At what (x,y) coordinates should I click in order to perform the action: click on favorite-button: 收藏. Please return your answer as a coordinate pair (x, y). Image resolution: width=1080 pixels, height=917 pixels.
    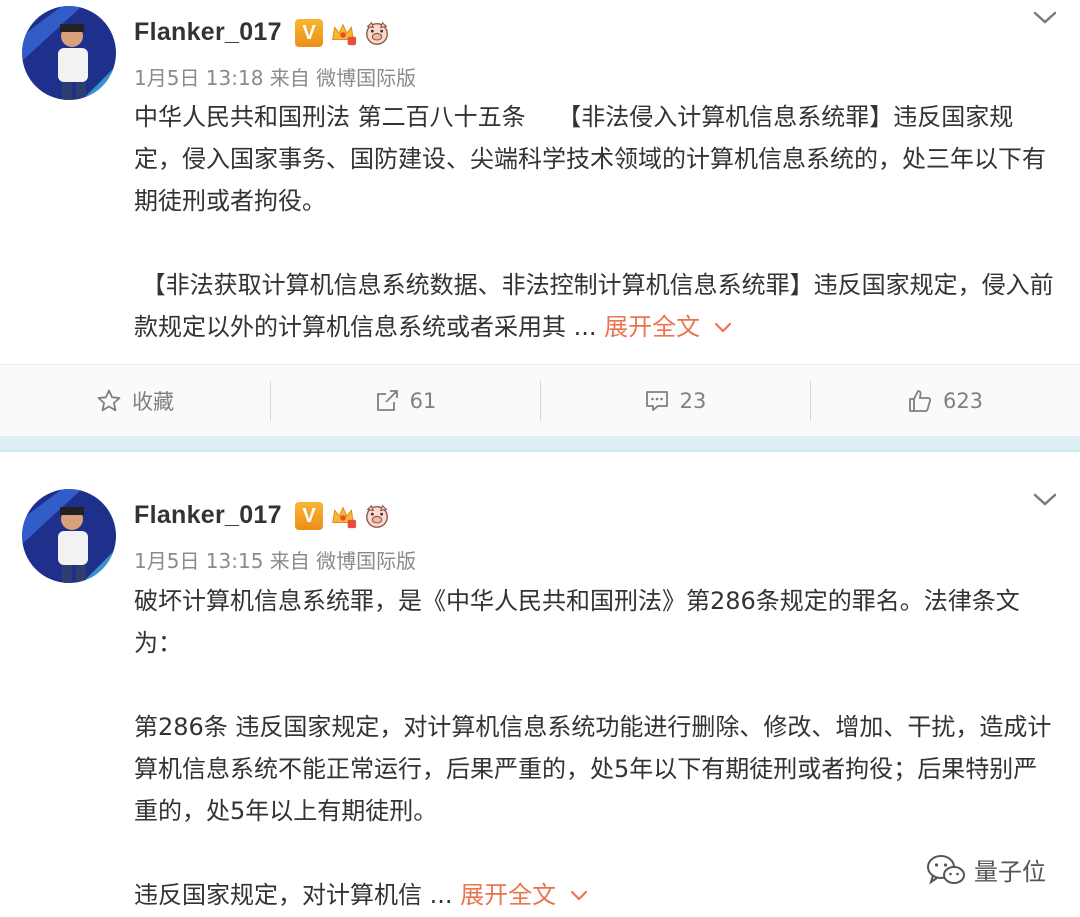
    Looking at the image, I should click on (135, 401).